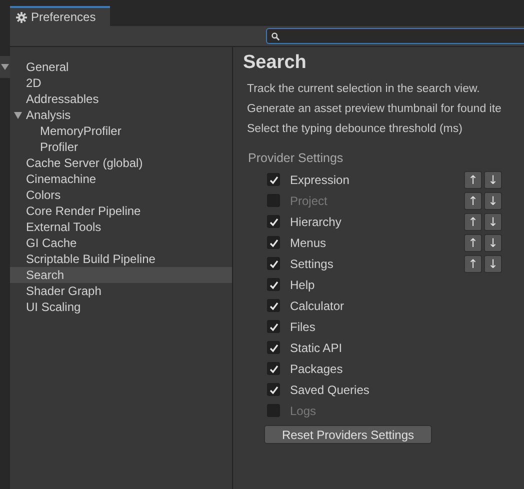 The height and width of the screenshot is (489, 524). I want to click on option-label: Select the typing debounce threshold (ms), so click(354, 129).